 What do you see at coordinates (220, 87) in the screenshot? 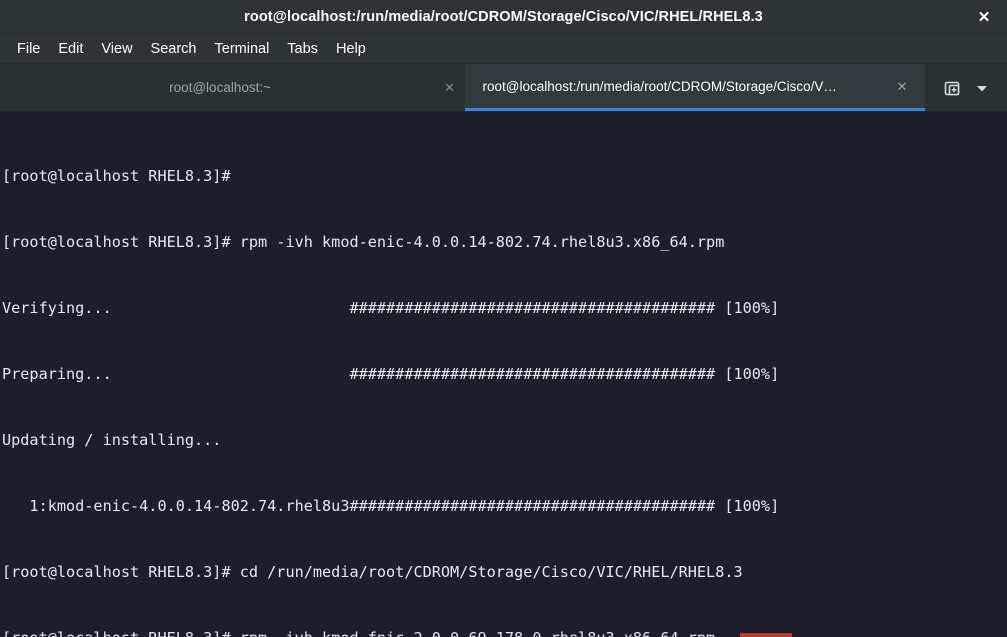
I see `tab-label: root@localhost:~` at bounding box center [220, 87].